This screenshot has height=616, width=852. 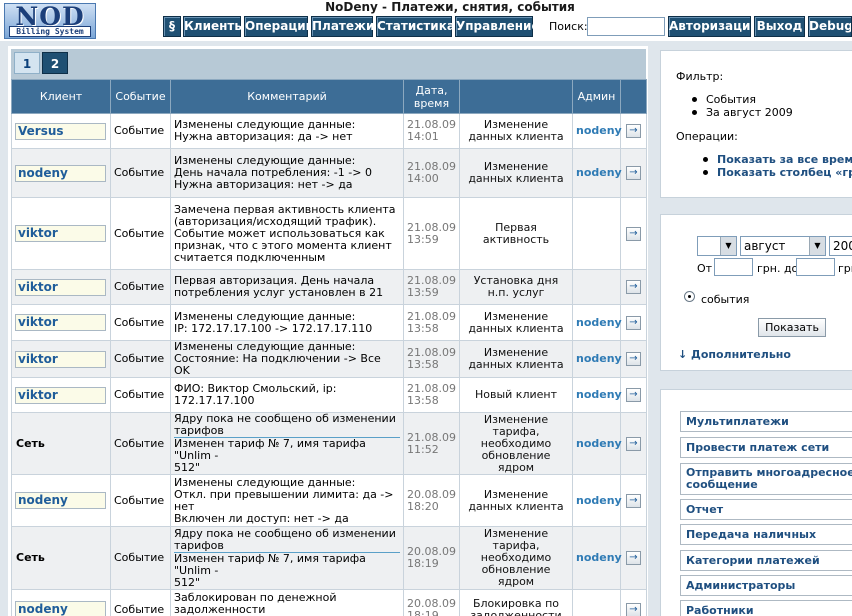 I want to click on comment-line: IP: 172.17.17.100 -> 172.17.17.110, so click(x=273, y=328).